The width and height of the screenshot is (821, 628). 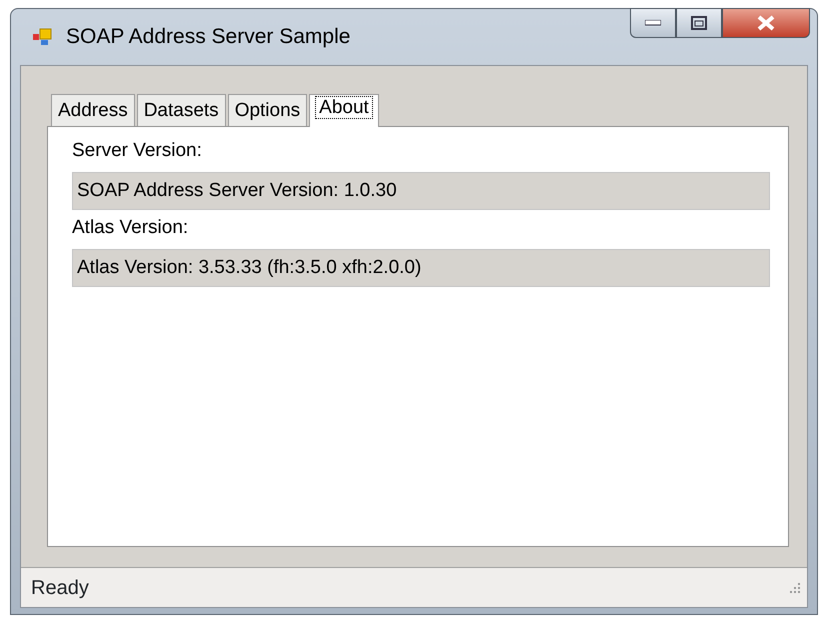 What do you see at coordinates (93, 110) in the screenshot?
I see `tab: Address` at bounding box center [93, 110].